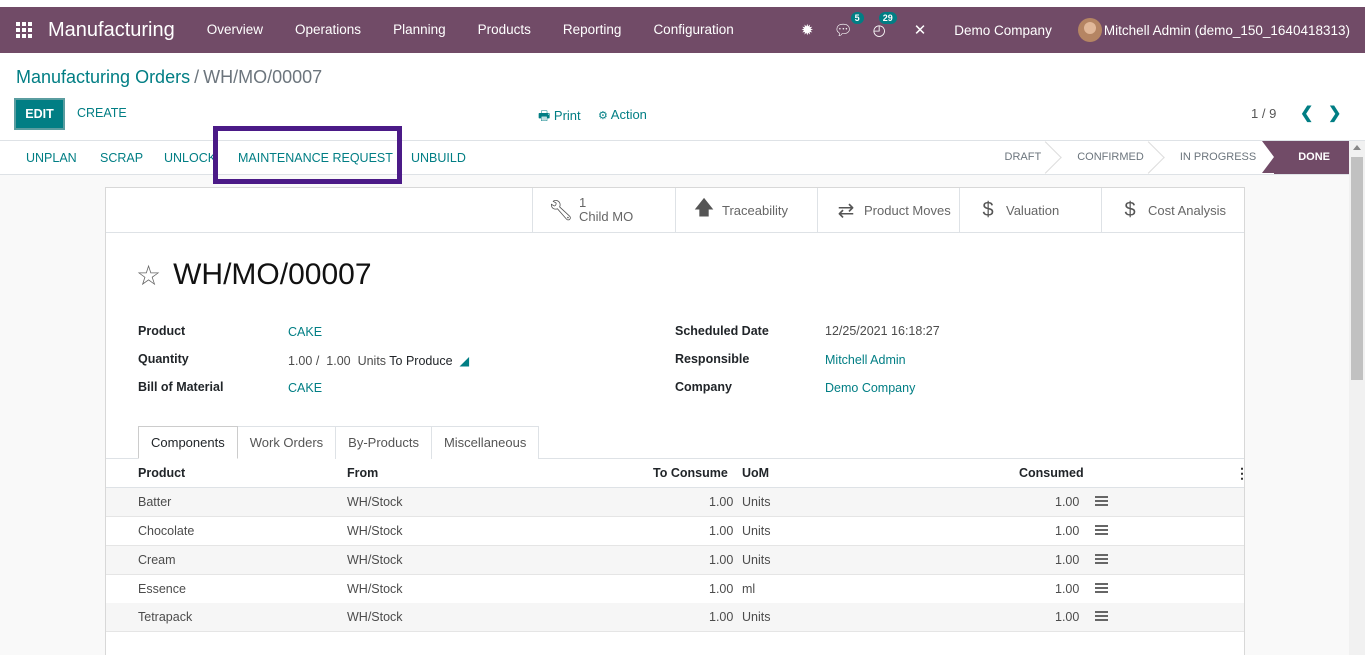 The height and width of the screenshot is (655, 1365). Describe the element at coordinates (464, 361) in the screenshot. I see `forecast-chart-icon: ◢` at that location.